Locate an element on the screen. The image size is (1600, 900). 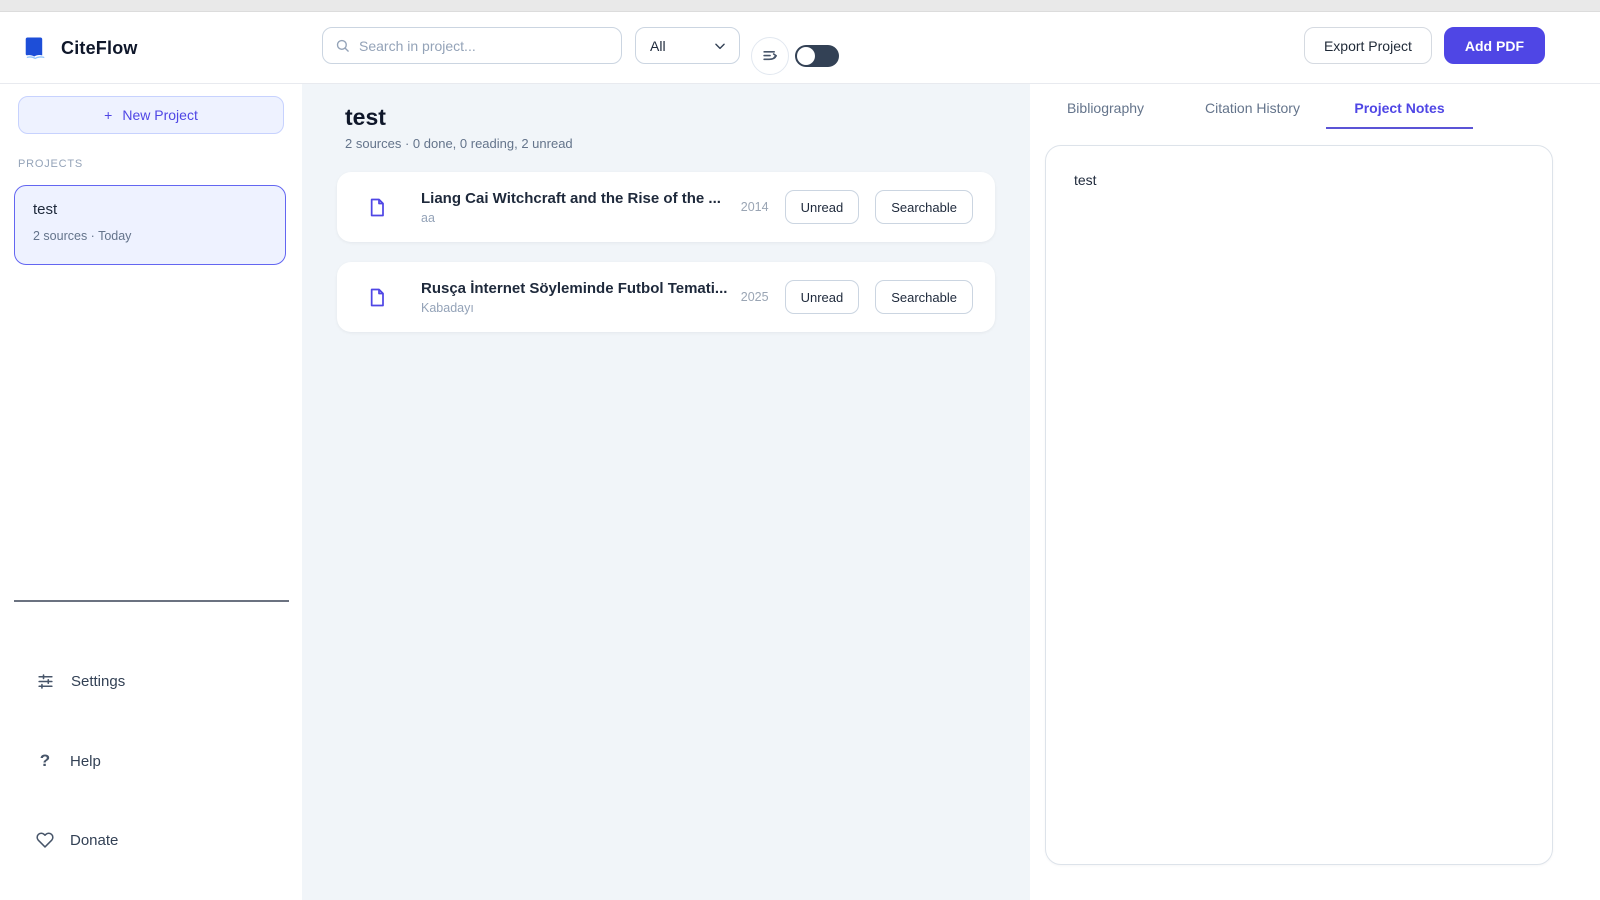
sidebar-item-label: Help is located at coordinates (85, 761).